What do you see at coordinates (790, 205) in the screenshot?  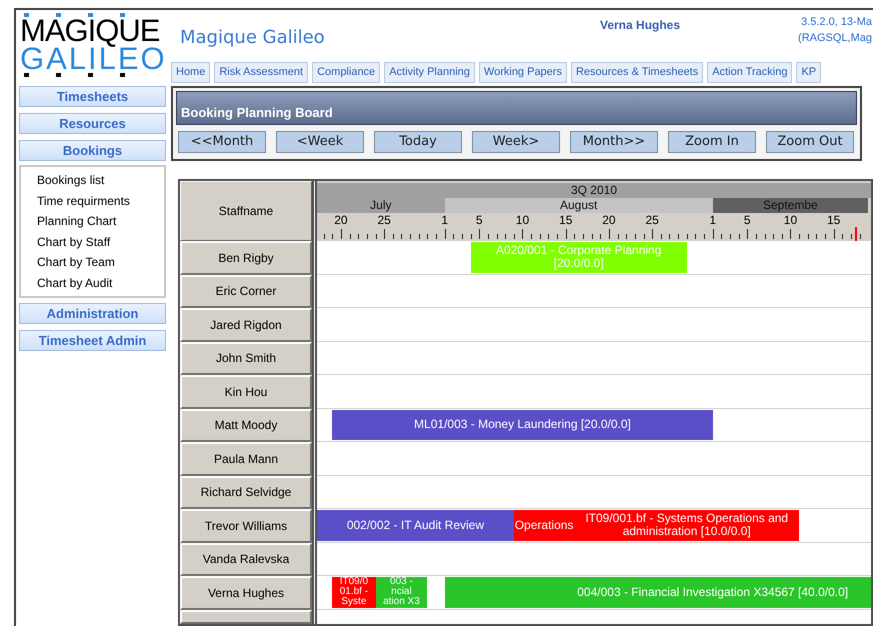 I see `month-header: Septembe` at bounding box center [790, 205].